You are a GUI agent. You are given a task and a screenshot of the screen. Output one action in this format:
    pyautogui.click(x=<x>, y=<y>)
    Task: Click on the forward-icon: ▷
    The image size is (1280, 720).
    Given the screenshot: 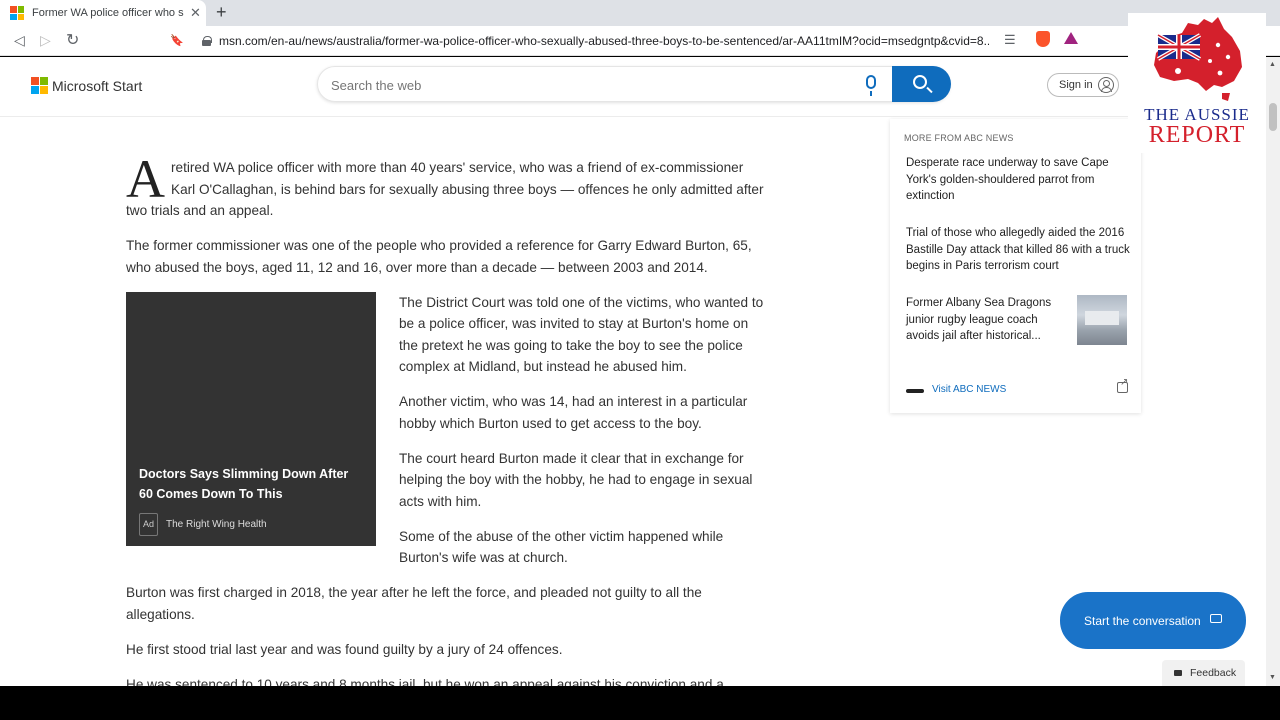 What is the action you would take?
    pyautogui.click(x=45, y=40)
    